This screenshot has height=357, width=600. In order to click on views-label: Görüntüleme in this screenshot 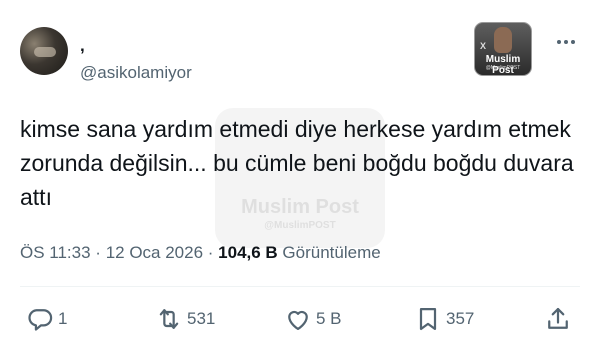, I will do `click(329, 252)`.